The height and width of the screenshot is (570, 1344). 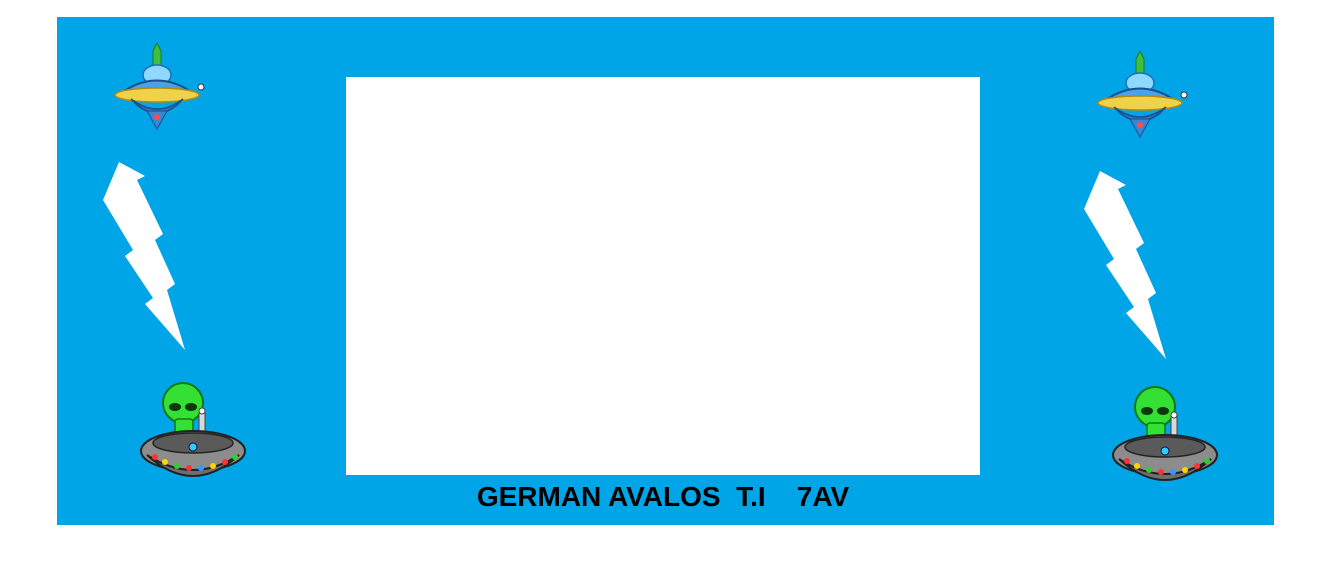 I want to click on author-caption: GERMAN AVALOS T.I 7AV, so click(x=663, y=496).